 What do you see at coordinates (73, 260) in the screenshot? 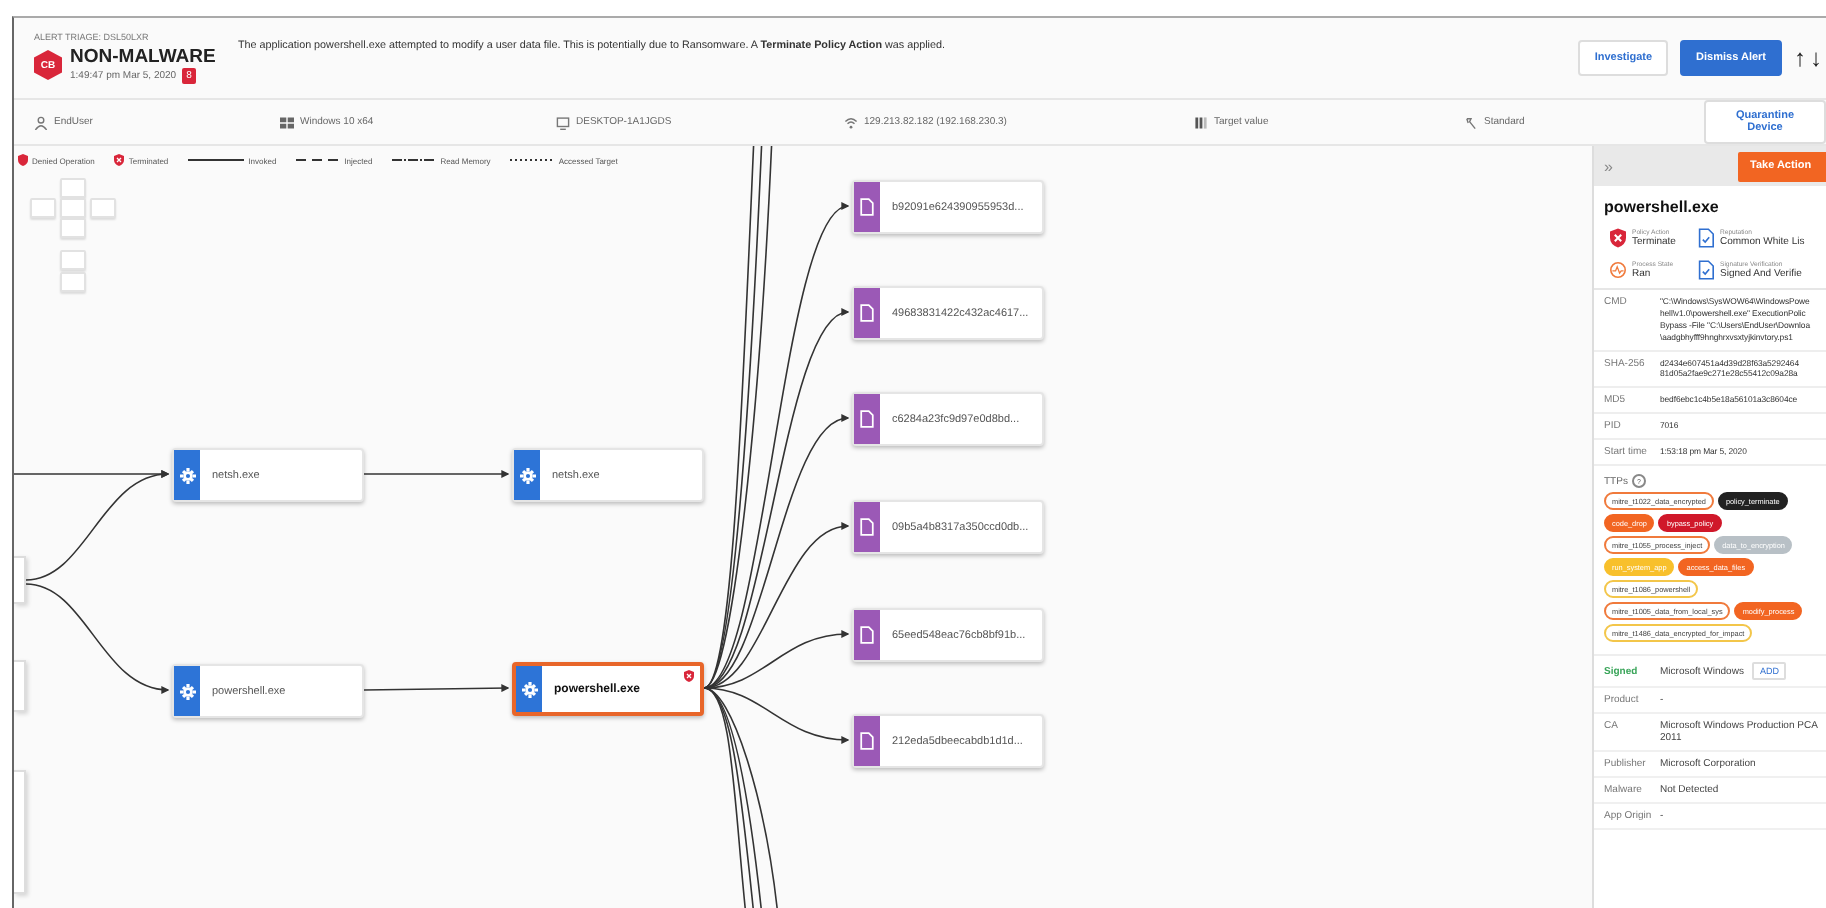
I see `zoom-in-button` at bounding box center [73, 260].